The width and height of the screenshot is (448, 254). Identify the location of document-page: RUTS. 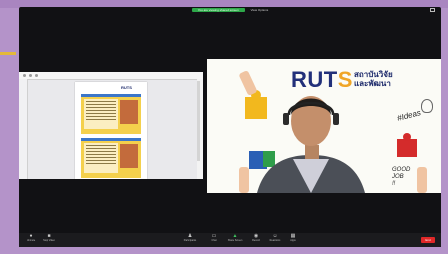
(111, 130).